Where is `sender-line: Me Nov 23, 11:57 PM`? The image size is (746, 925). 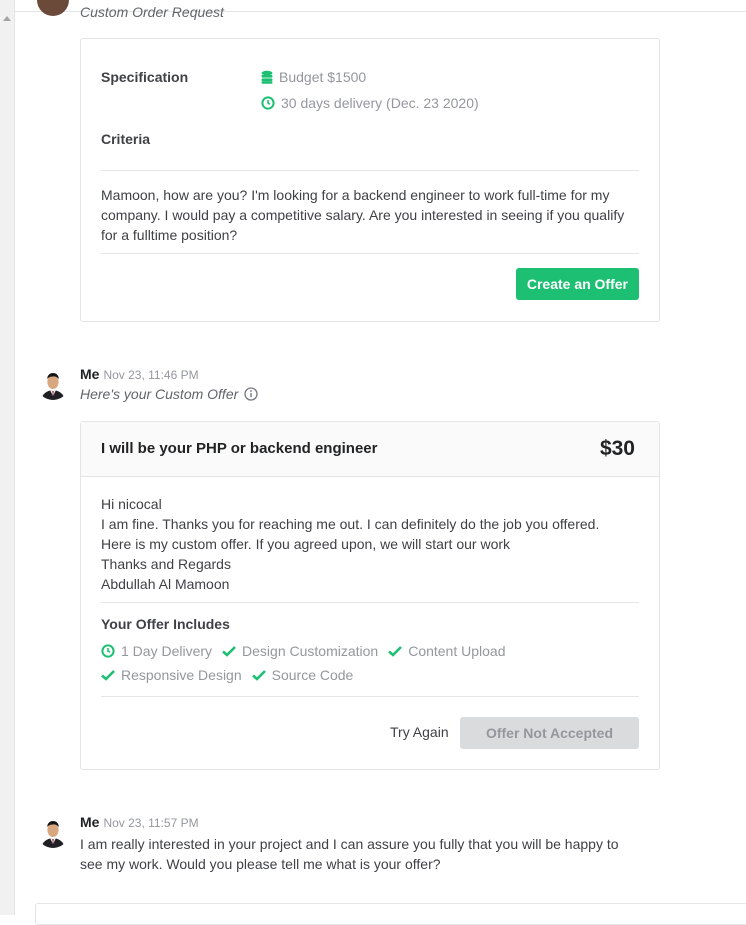
sender-line: Me Nov 23, 11:57 PM is located at coordinates (139, 822).